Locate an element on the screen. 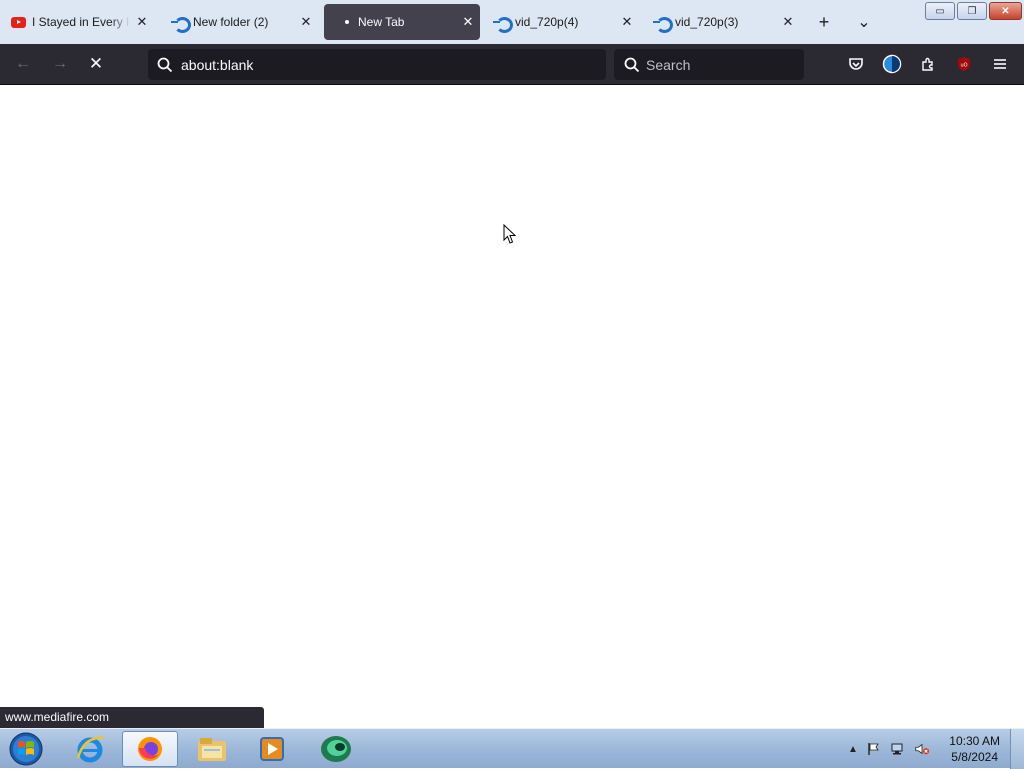  tab-new-tab: New Tab ✕ is located at coordinates (402, 22).